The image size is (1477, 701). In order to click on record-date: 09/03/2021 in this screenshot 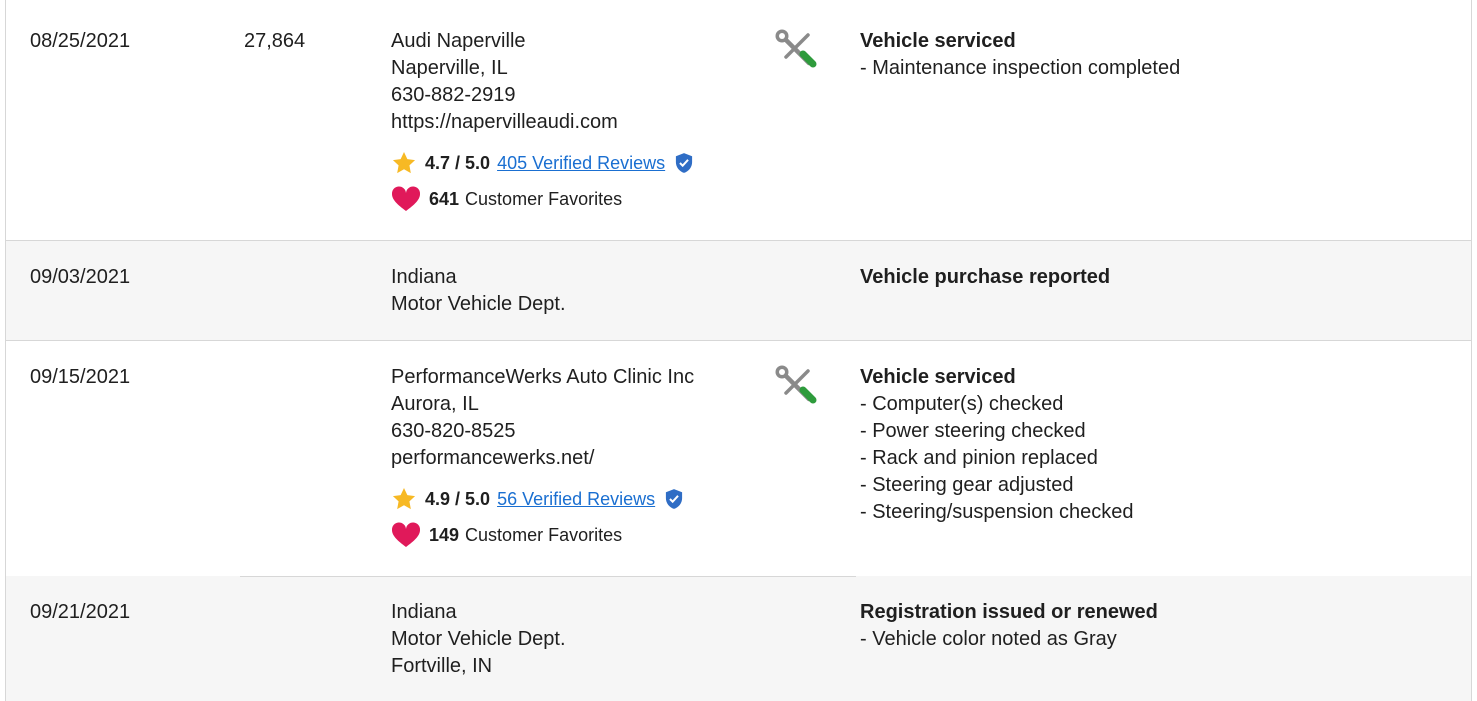, I will do `click(80, 277)`.